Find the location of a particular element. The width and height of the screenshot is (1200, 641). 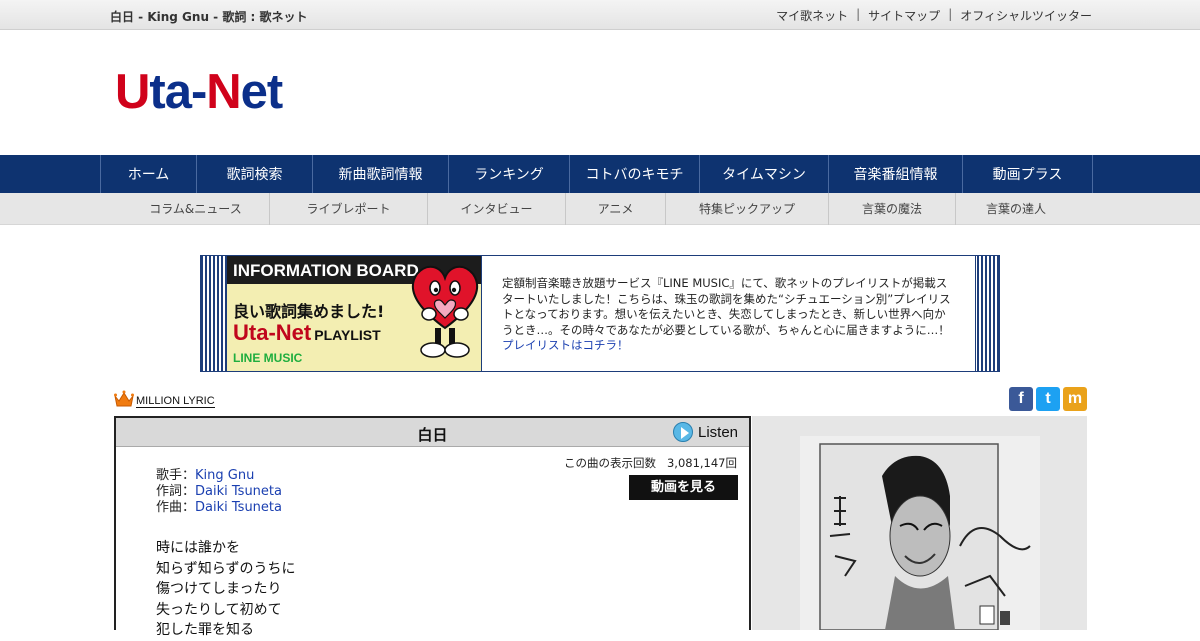

artist-row: 歌手：King Gnu is located at coordinates (219, 476).